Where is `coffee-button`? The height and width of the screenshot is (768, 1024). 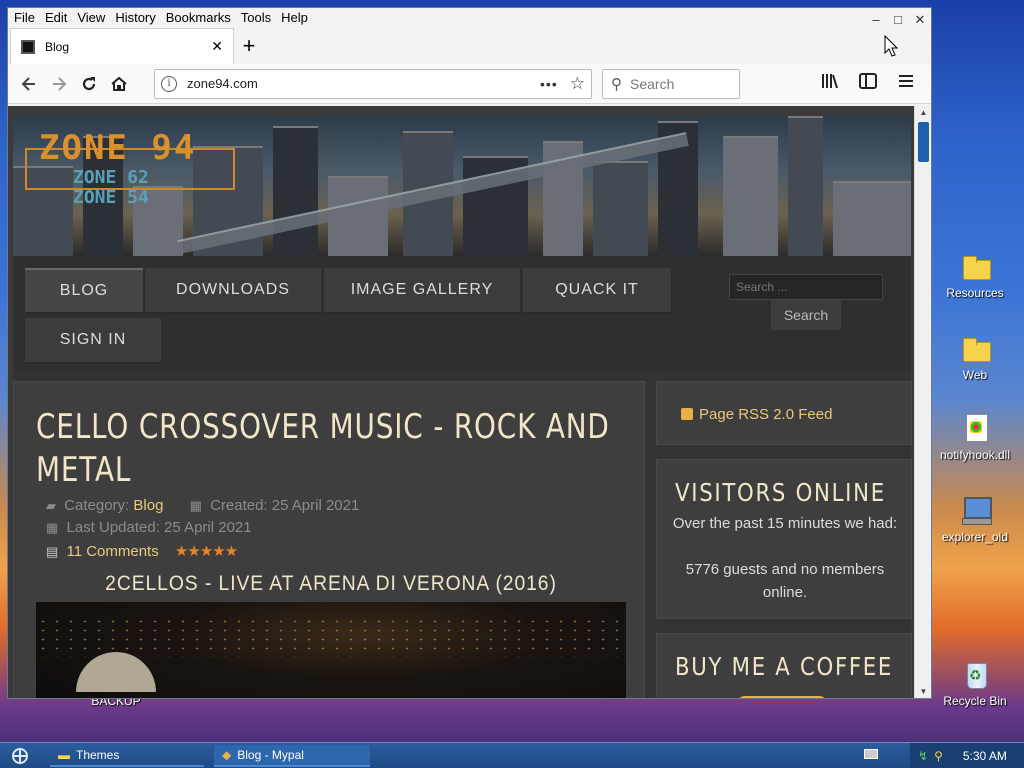
coffee-button is located at coordinates (782, 697).